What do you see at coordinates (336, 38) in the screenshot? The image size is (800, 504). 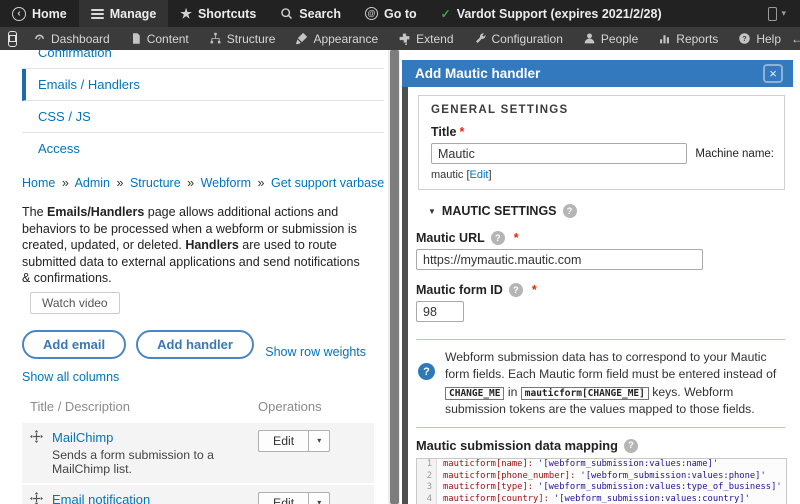 I see `menu-item-appearance: Appearance` at bounding box center [336, 38].